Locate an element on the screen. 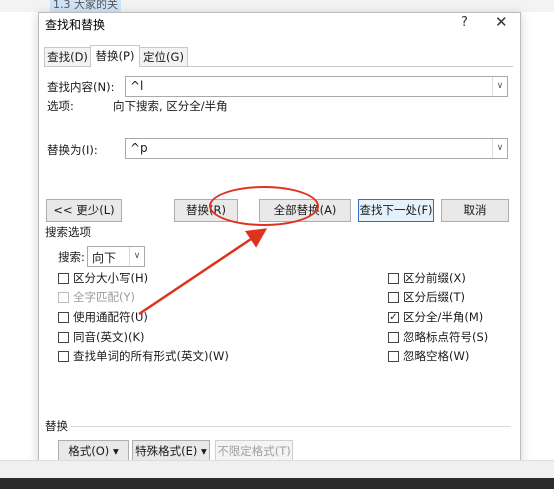  tab-replace: 替换(P) is located at coordinates (115, 56).